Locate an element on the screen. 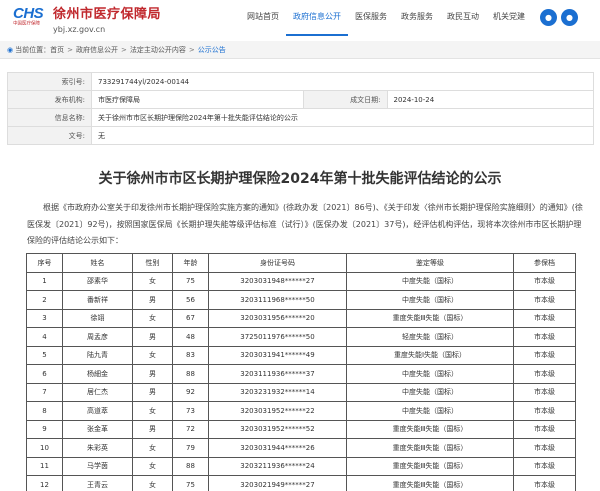  table-row: 11 马学茵女 88 3203211936******24 重度失能Ⅲ失能（国标） 市本级 is located at coordinates (301, 466).